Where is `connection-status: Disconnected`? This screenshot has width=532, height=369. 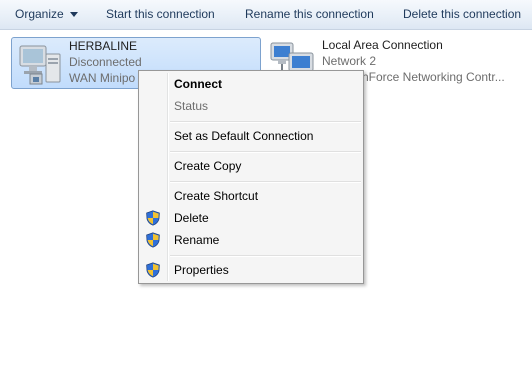 connection-status: Disconnected is located at coordinates (105, 62).